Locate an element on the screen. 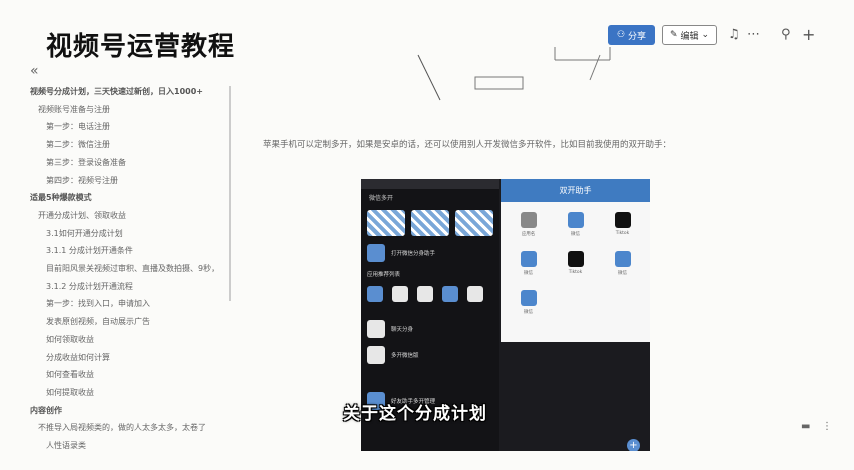  app-label: 应用名 is located at coordinates (528, 234).